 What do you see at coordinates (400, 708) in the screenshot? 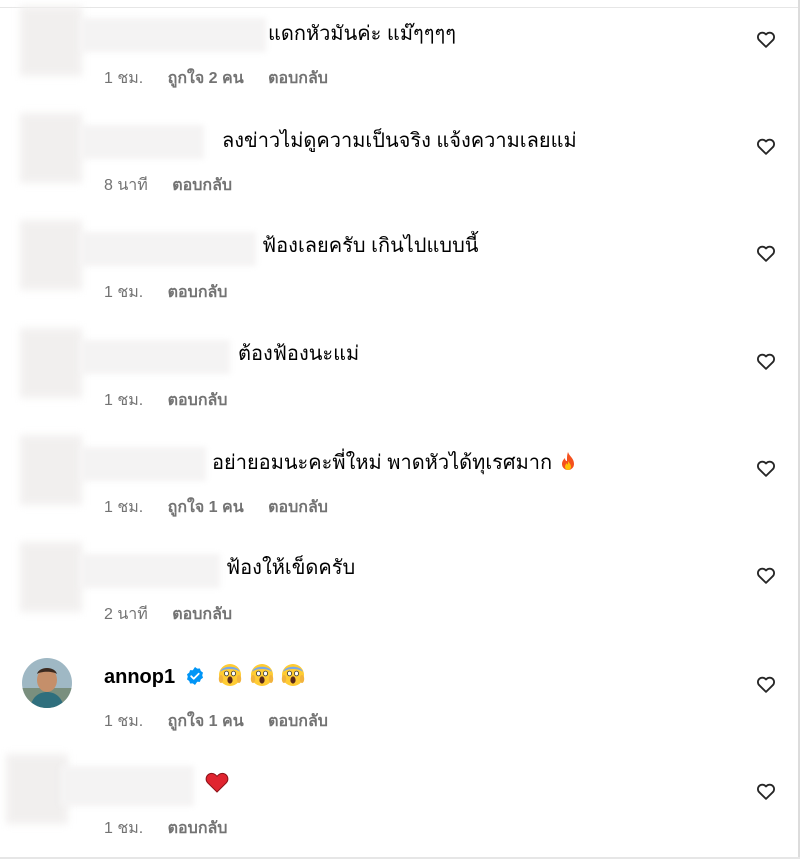
I see `comment-item: annop1 1 ชม. ถูกใจ 1 คน ตอบกลับ` at bounding box center [400, 708].